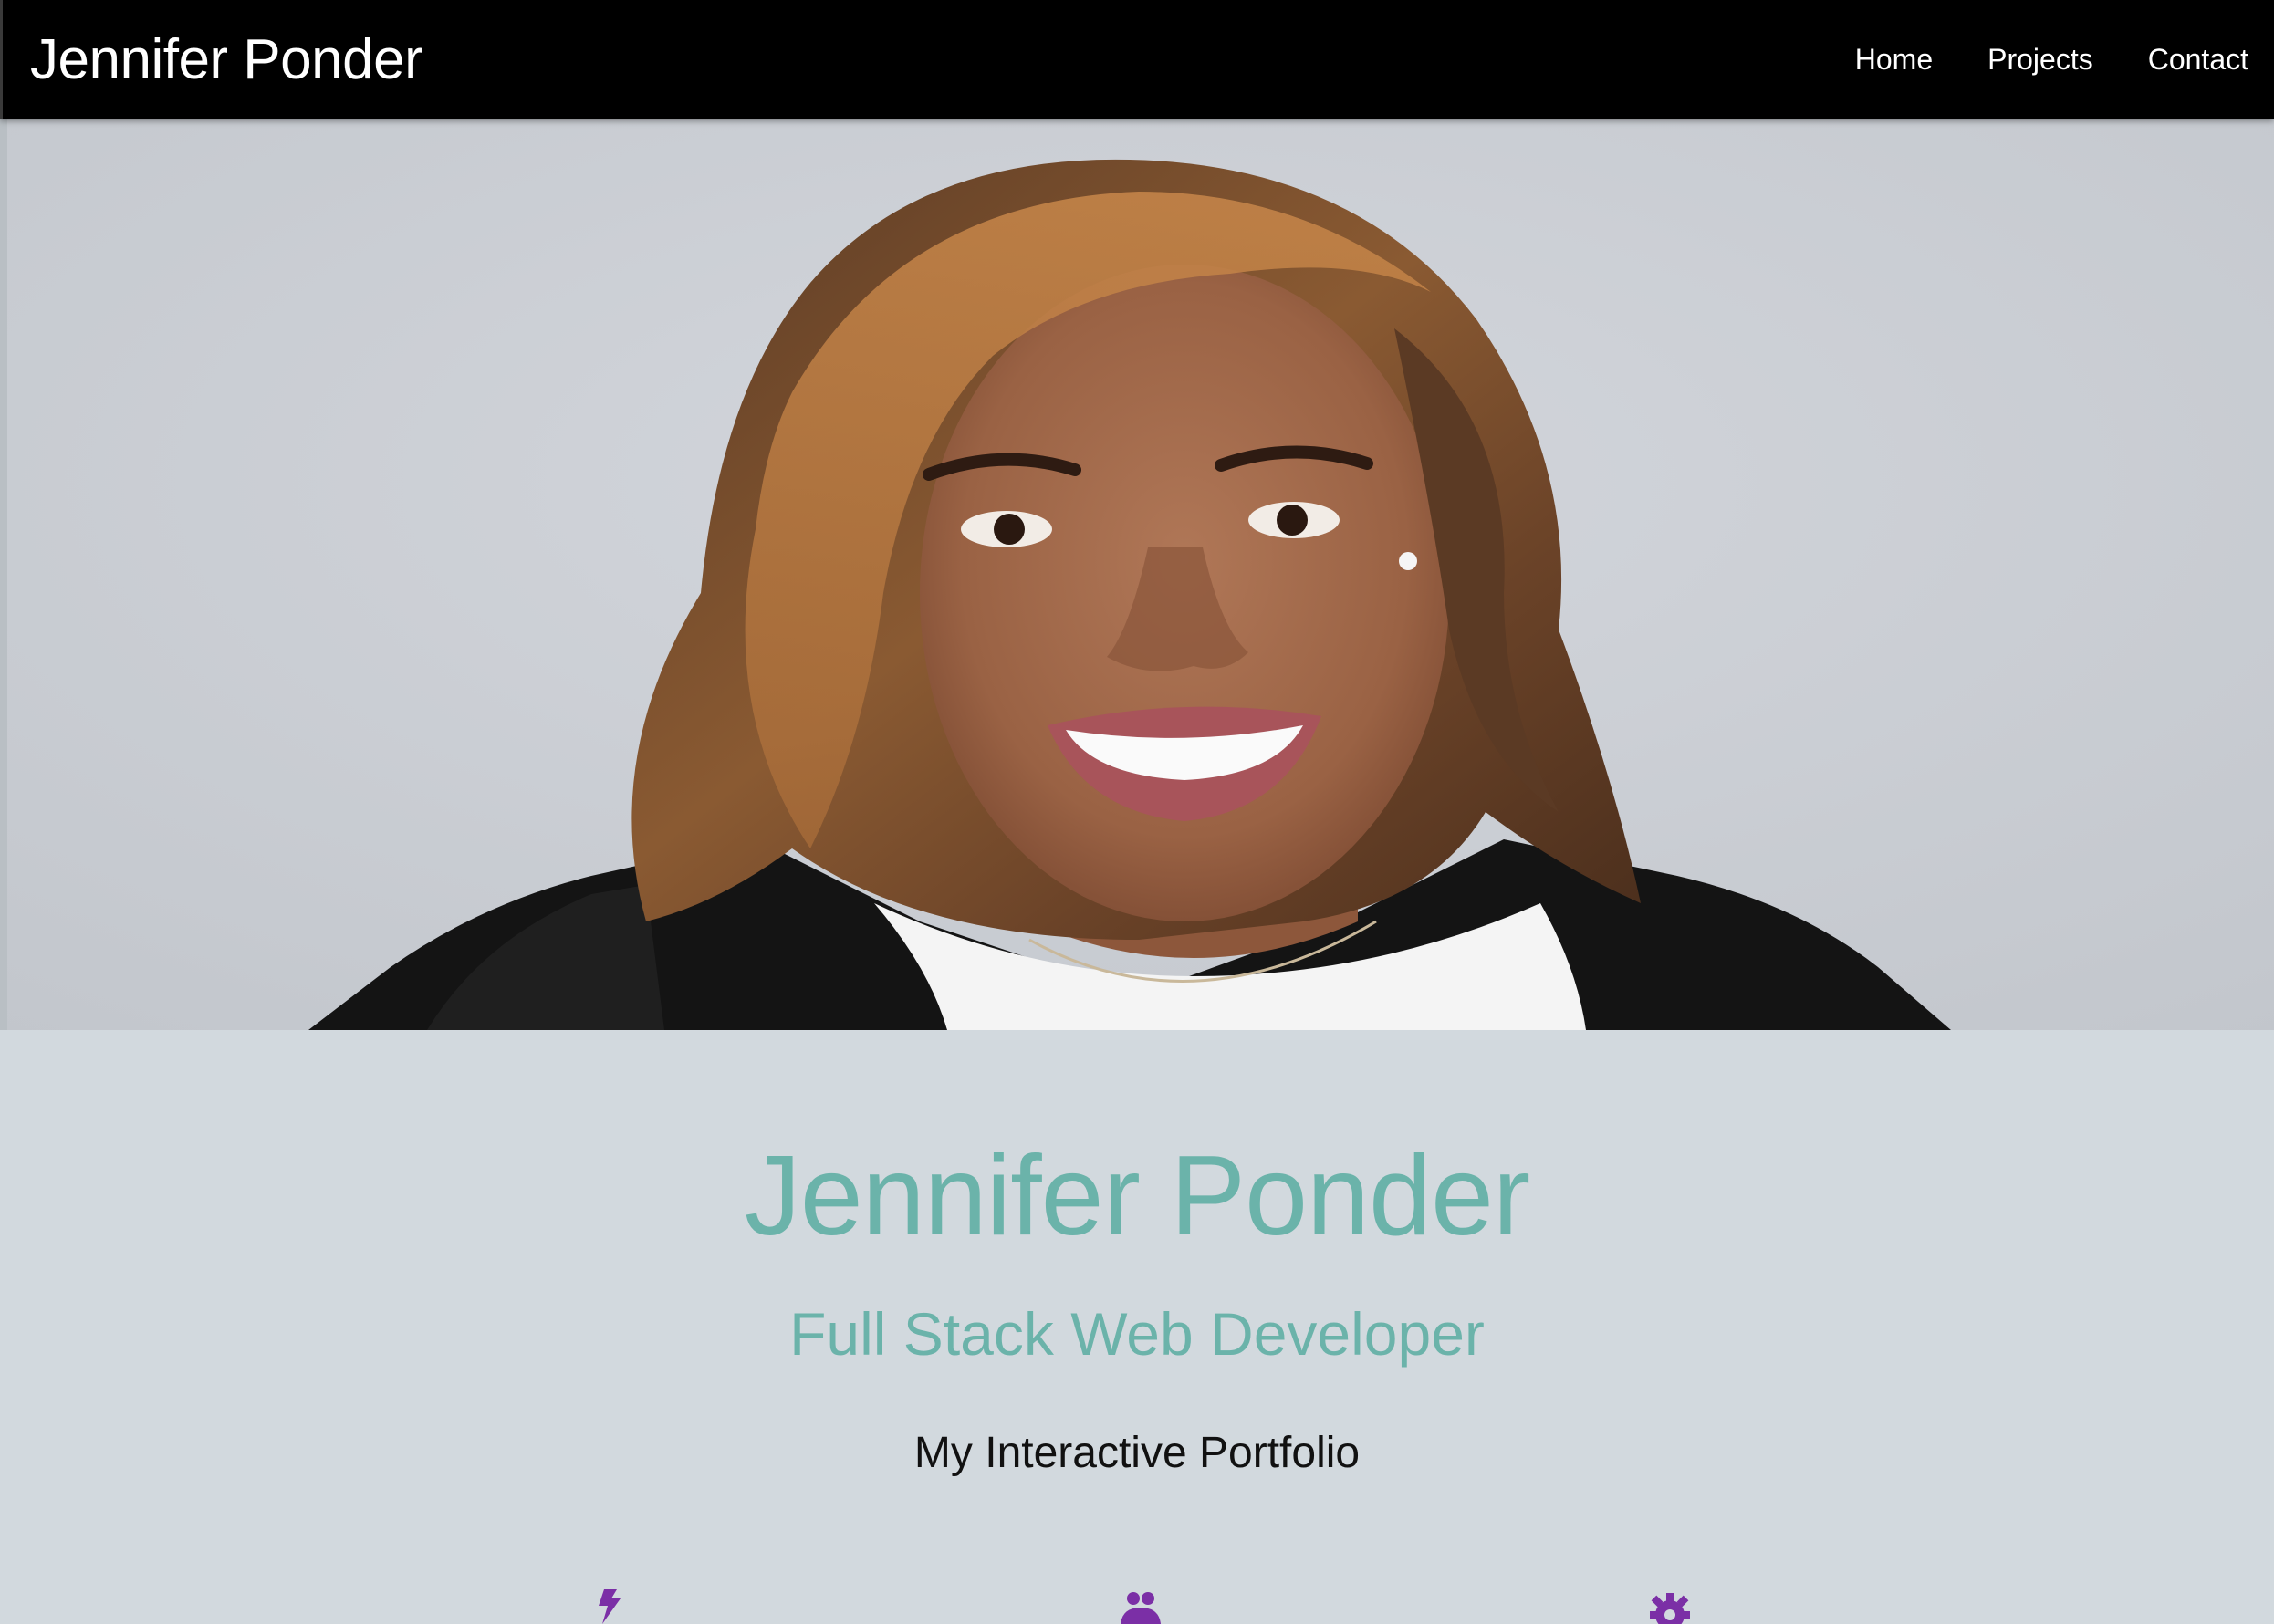 The height and width of the screenshot is (1624, 2274). What do you see at coordinates (2198, 60) in the screenshot?
I see `nav-link-contact: Contact` at bounding box center [2198, 60].